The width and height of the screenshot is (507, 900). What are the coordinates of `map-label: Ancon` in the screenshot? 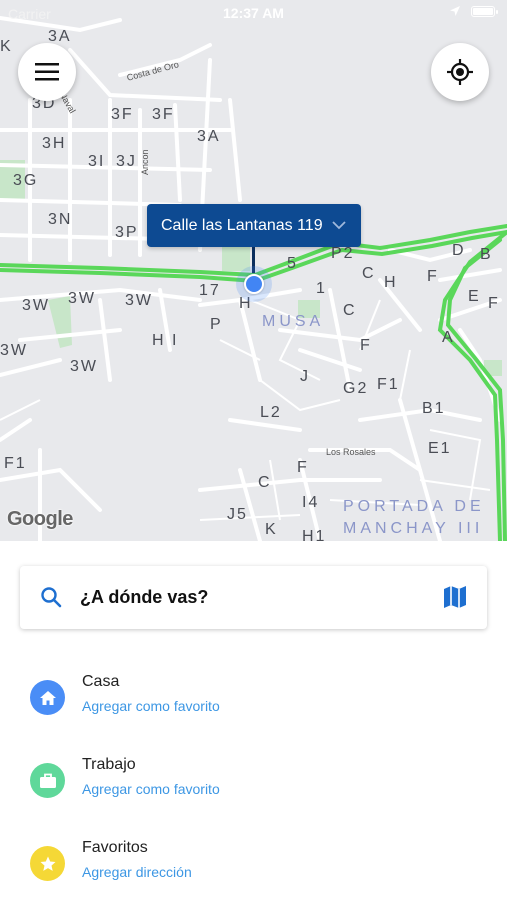 It's located at (145, 162).